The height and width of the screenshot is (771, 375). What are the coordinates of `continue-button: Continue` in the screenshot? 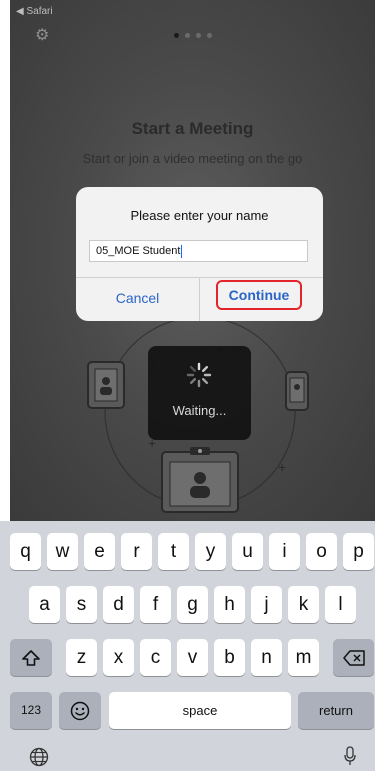 It's located at (259, 295).